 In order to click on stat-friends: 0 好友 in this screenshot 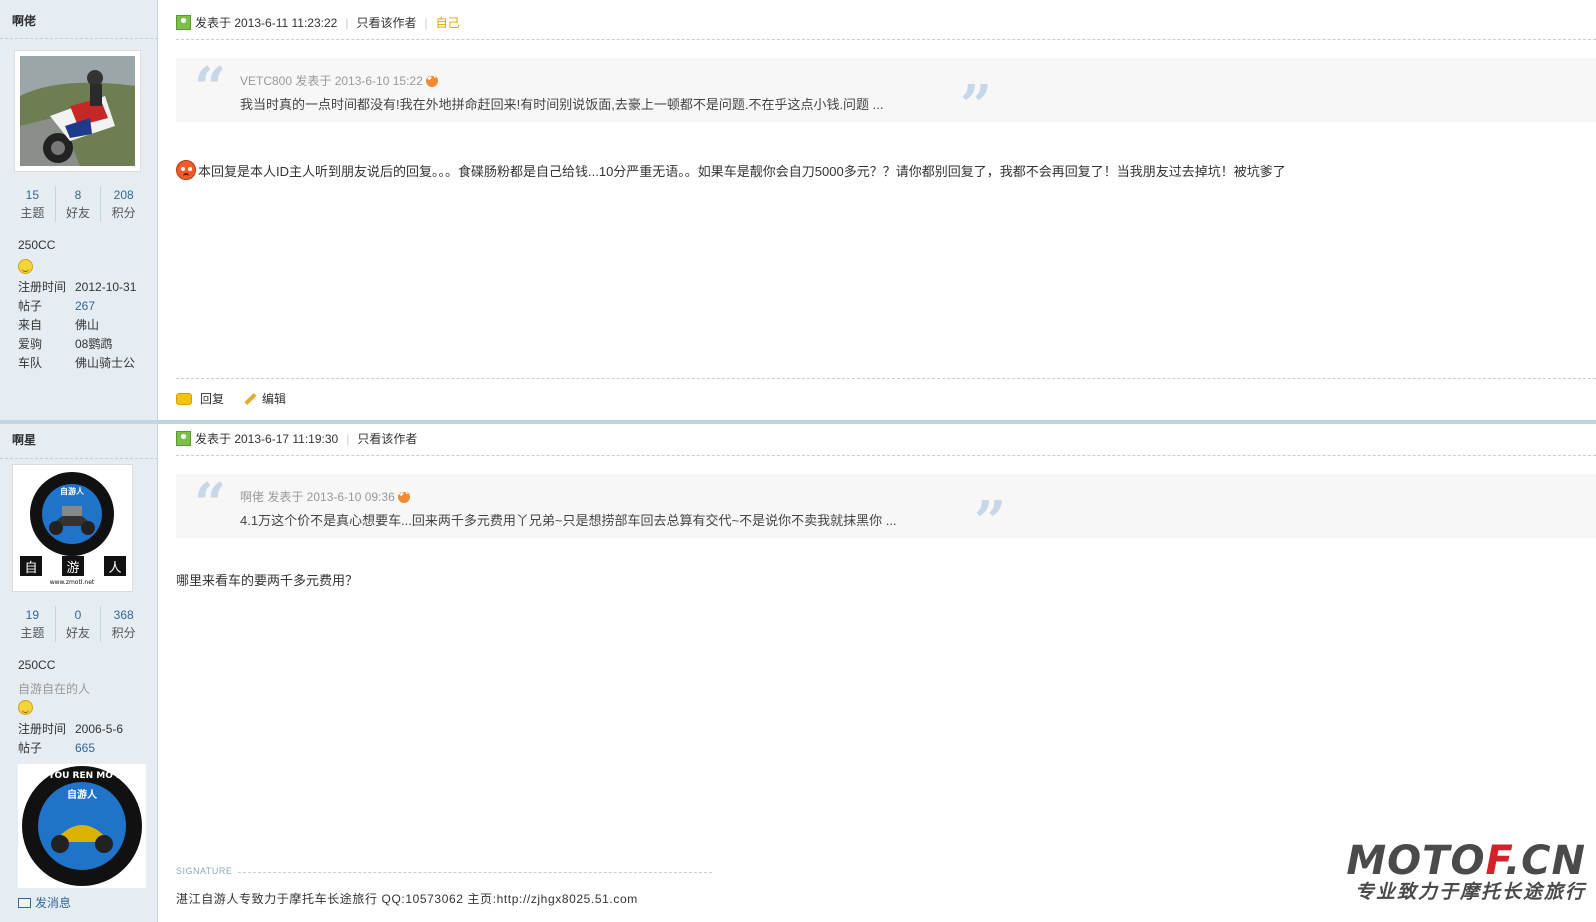, I will do `click(79, 624)`.